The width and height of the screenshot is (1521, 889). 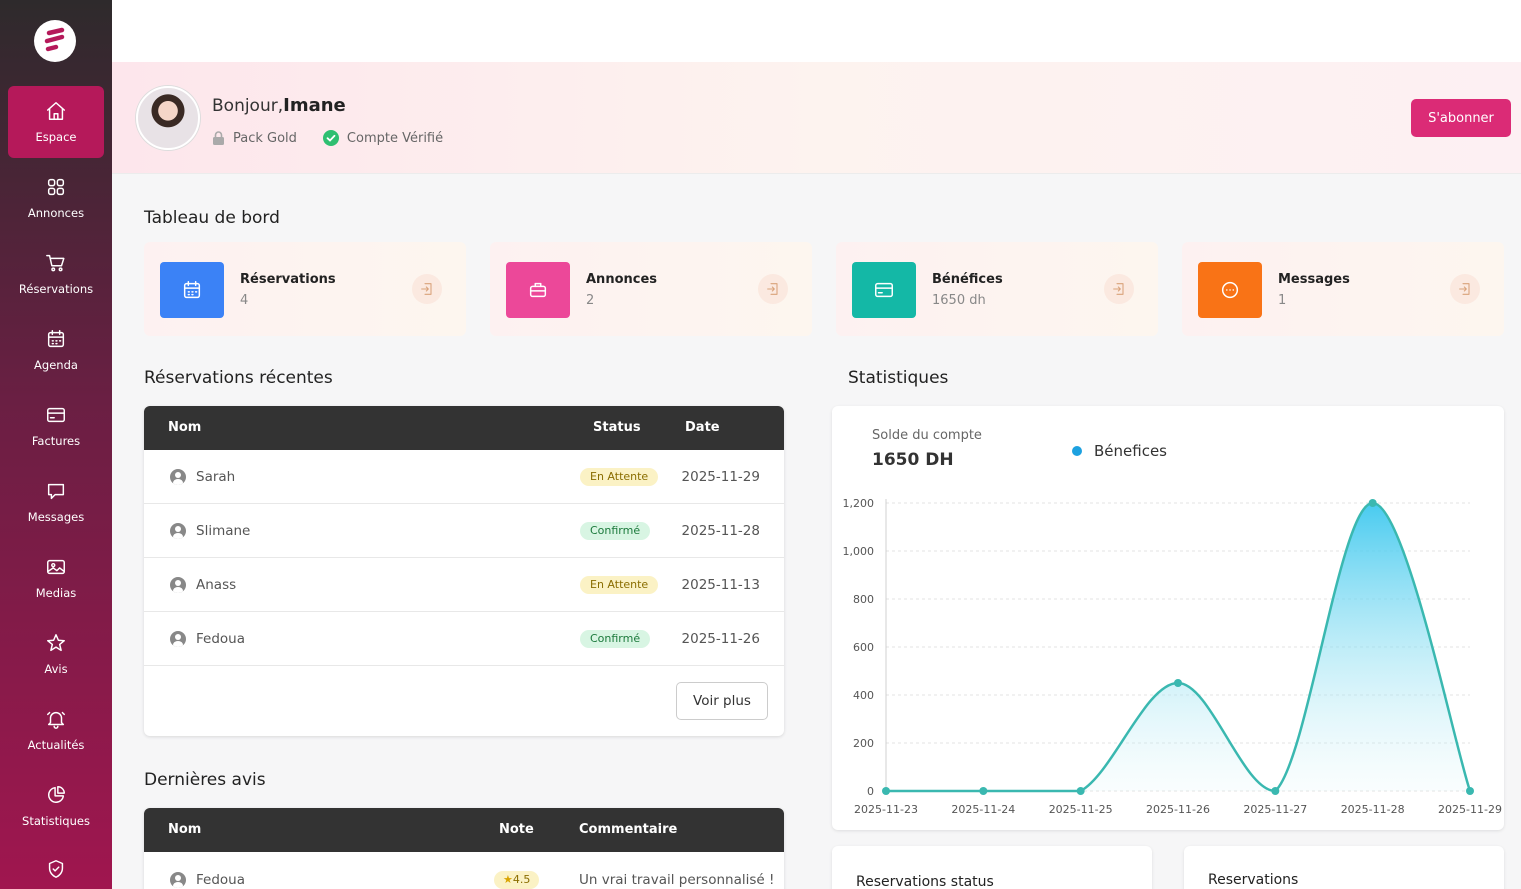 I want to click on sidebar-item-annonces: Annonces, so click(x=56, y=198).